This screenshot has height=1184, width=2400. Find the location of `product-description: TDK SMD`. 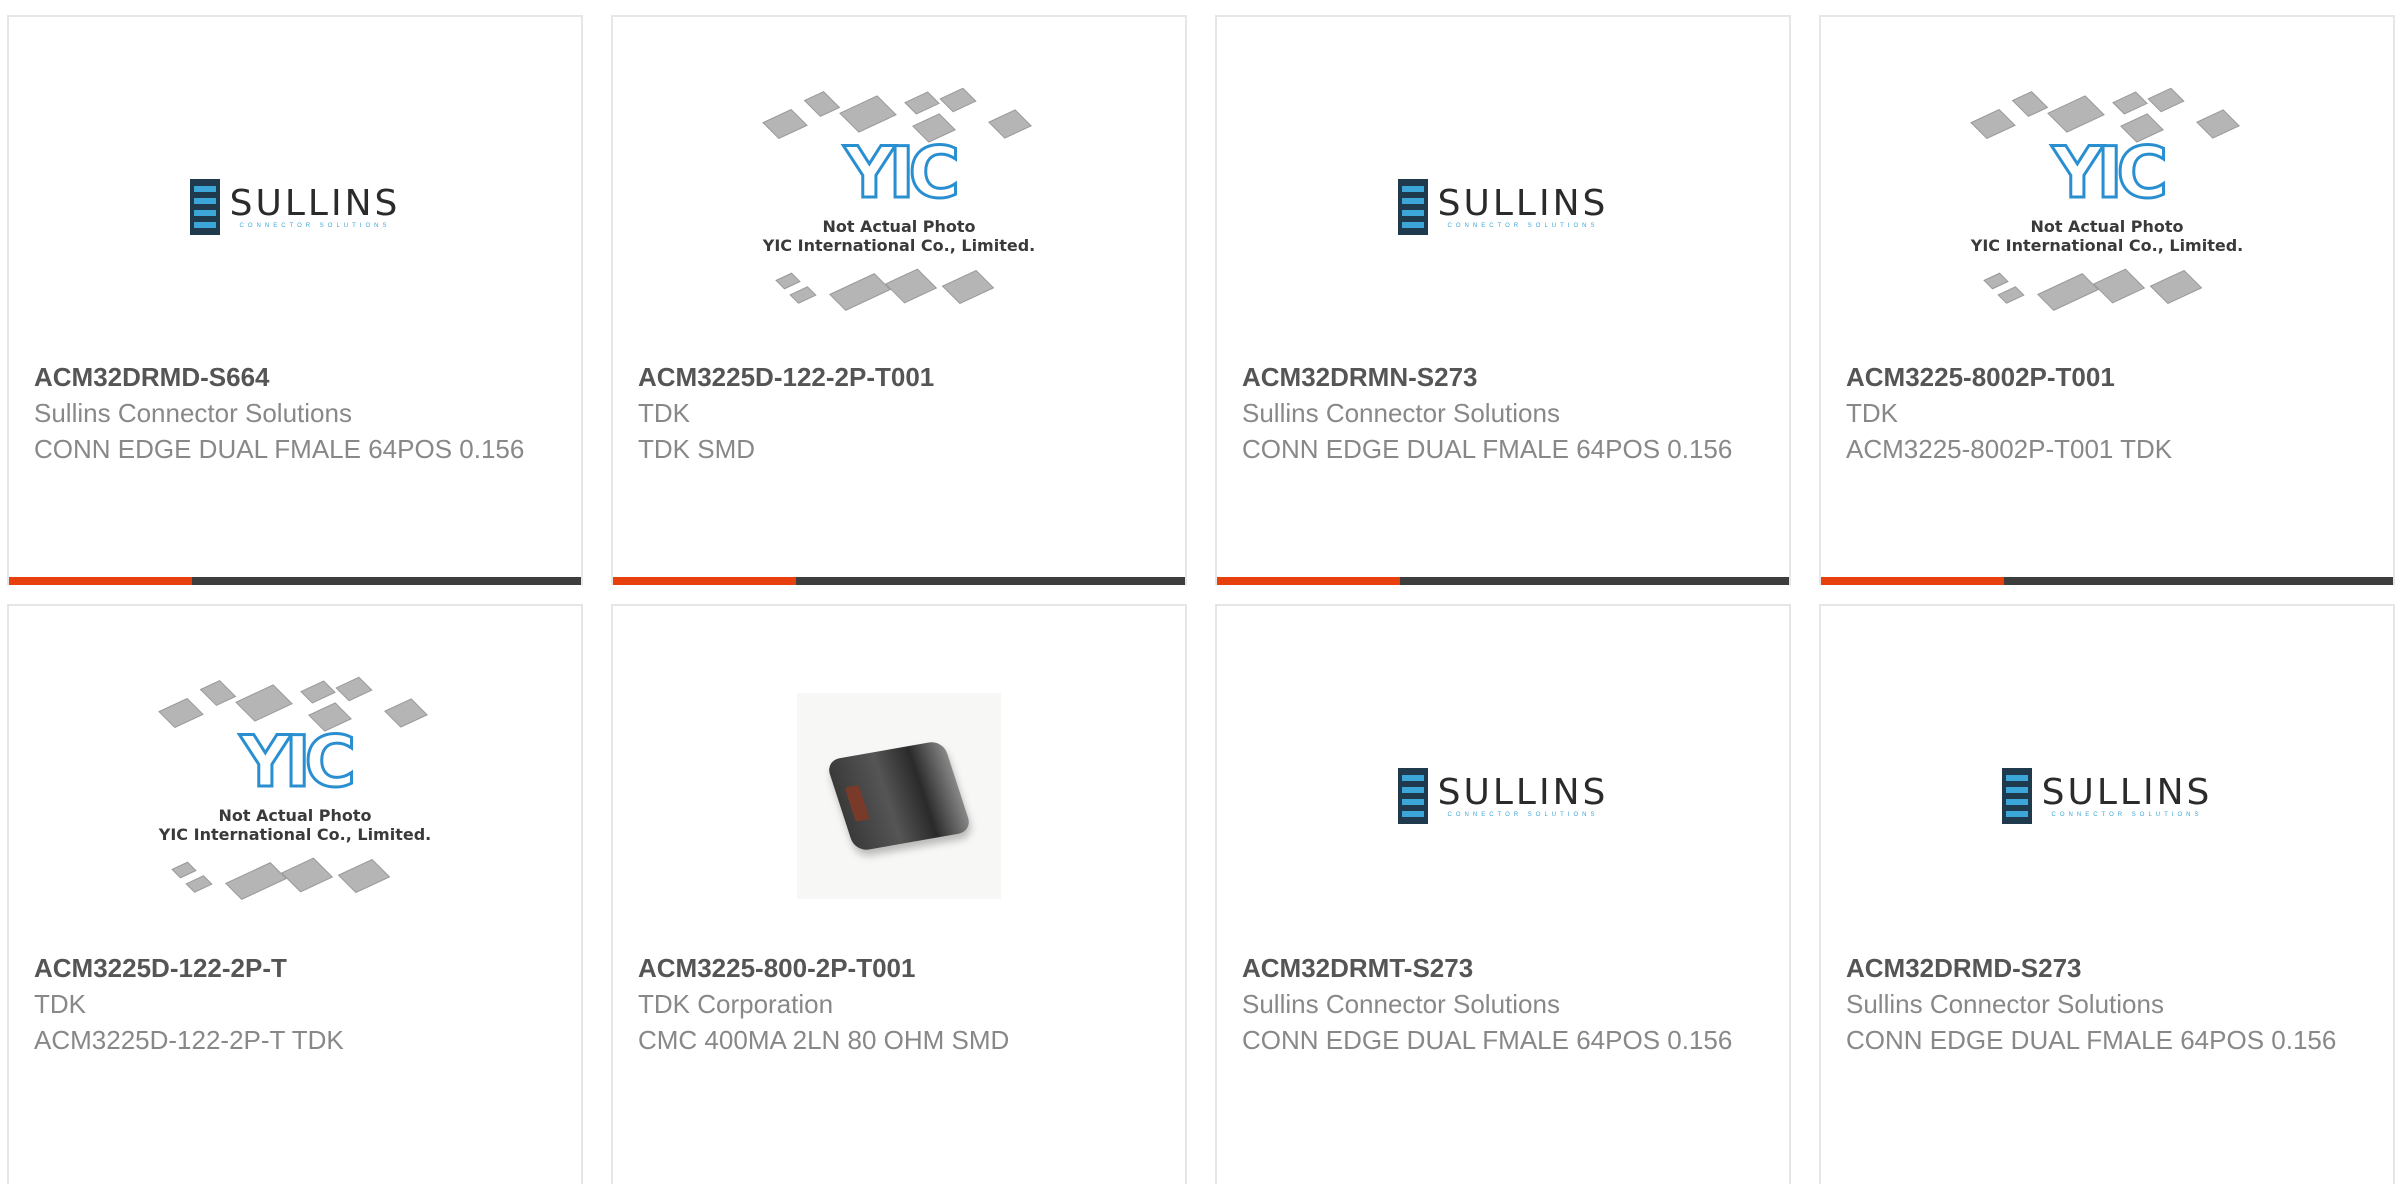

product-description: TDK SMD is located at coordinates (696, 449).